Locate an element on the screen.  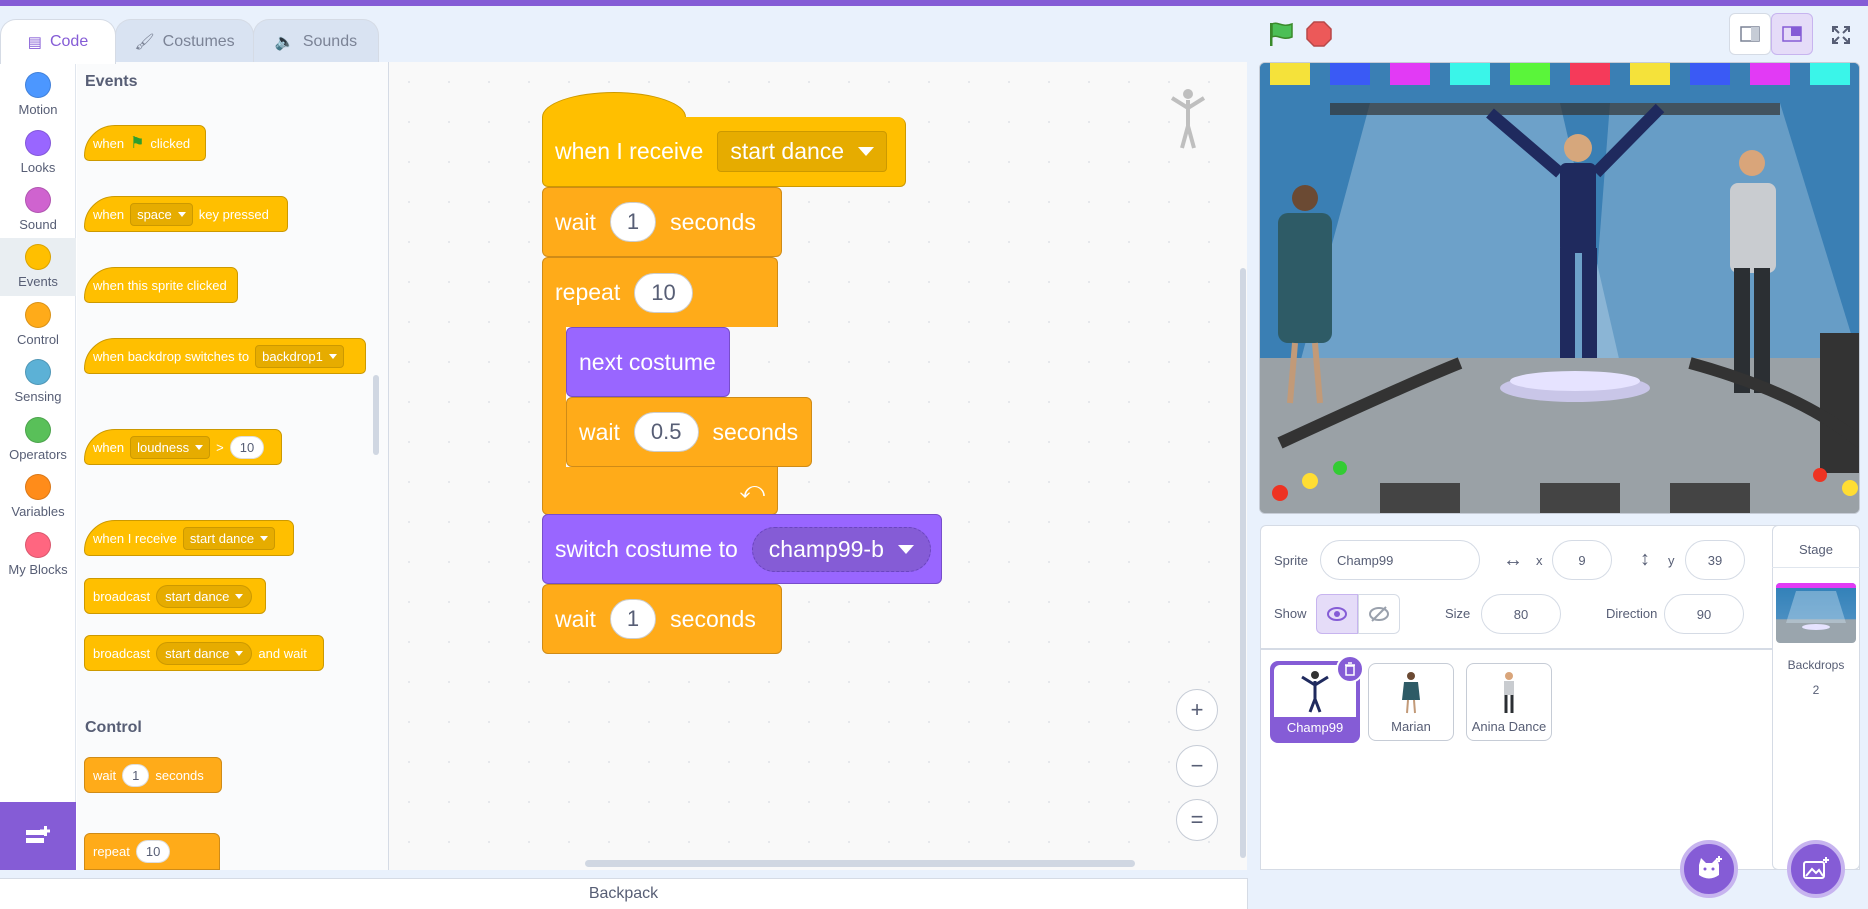
block-text: when is located at coordinates (109, 447).